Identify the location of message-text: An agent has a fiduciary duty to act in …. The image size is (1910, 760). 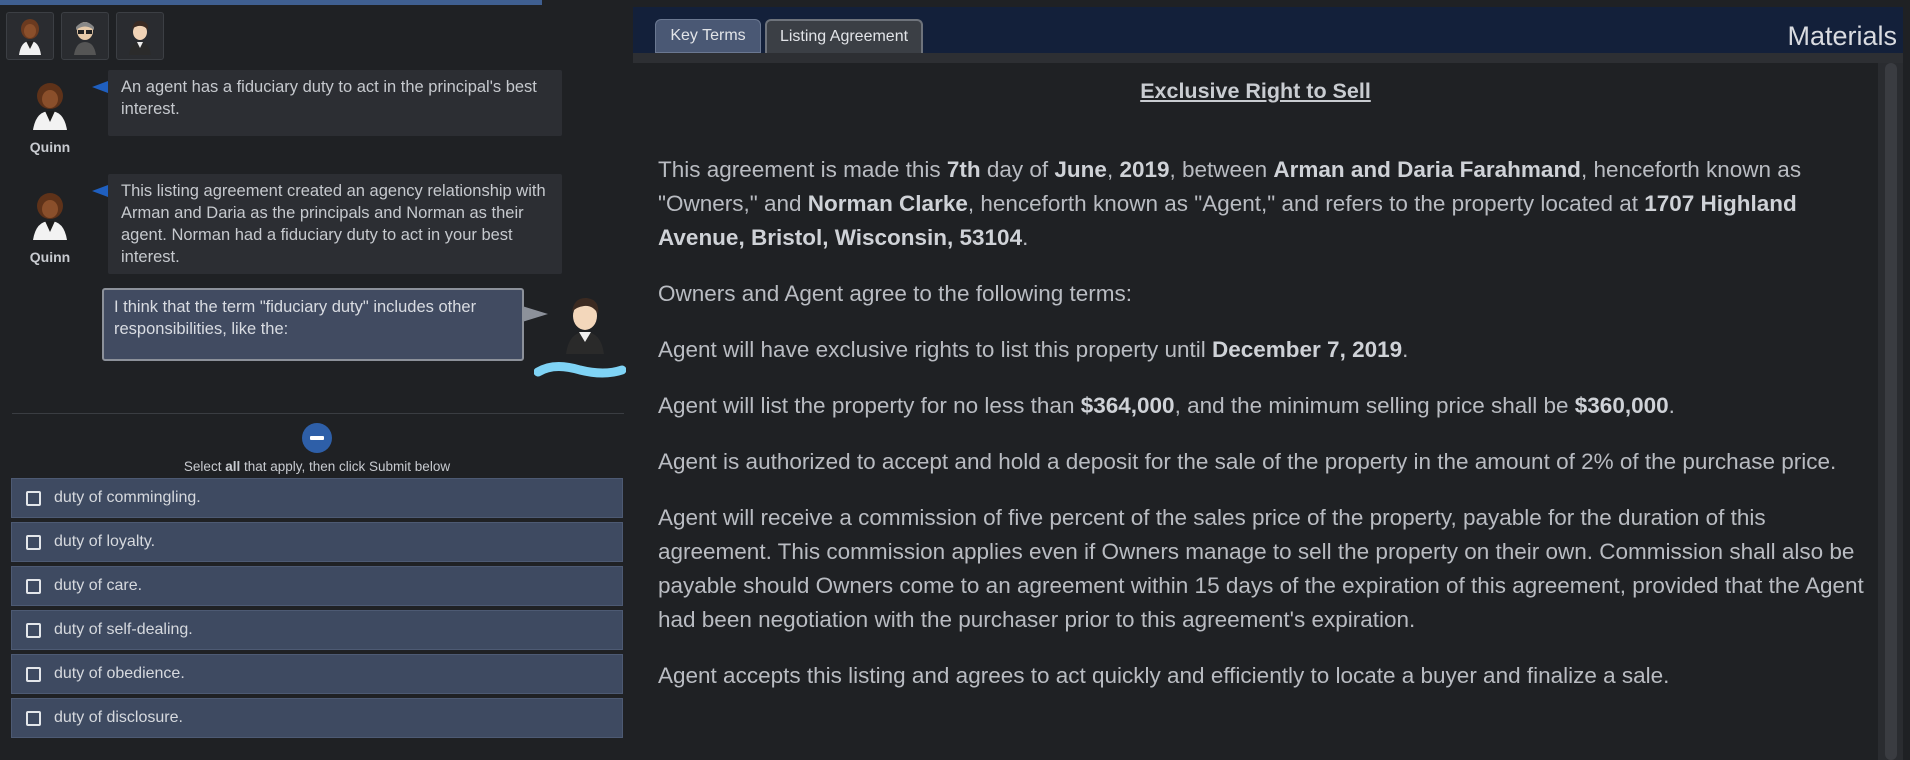
(329, 98).